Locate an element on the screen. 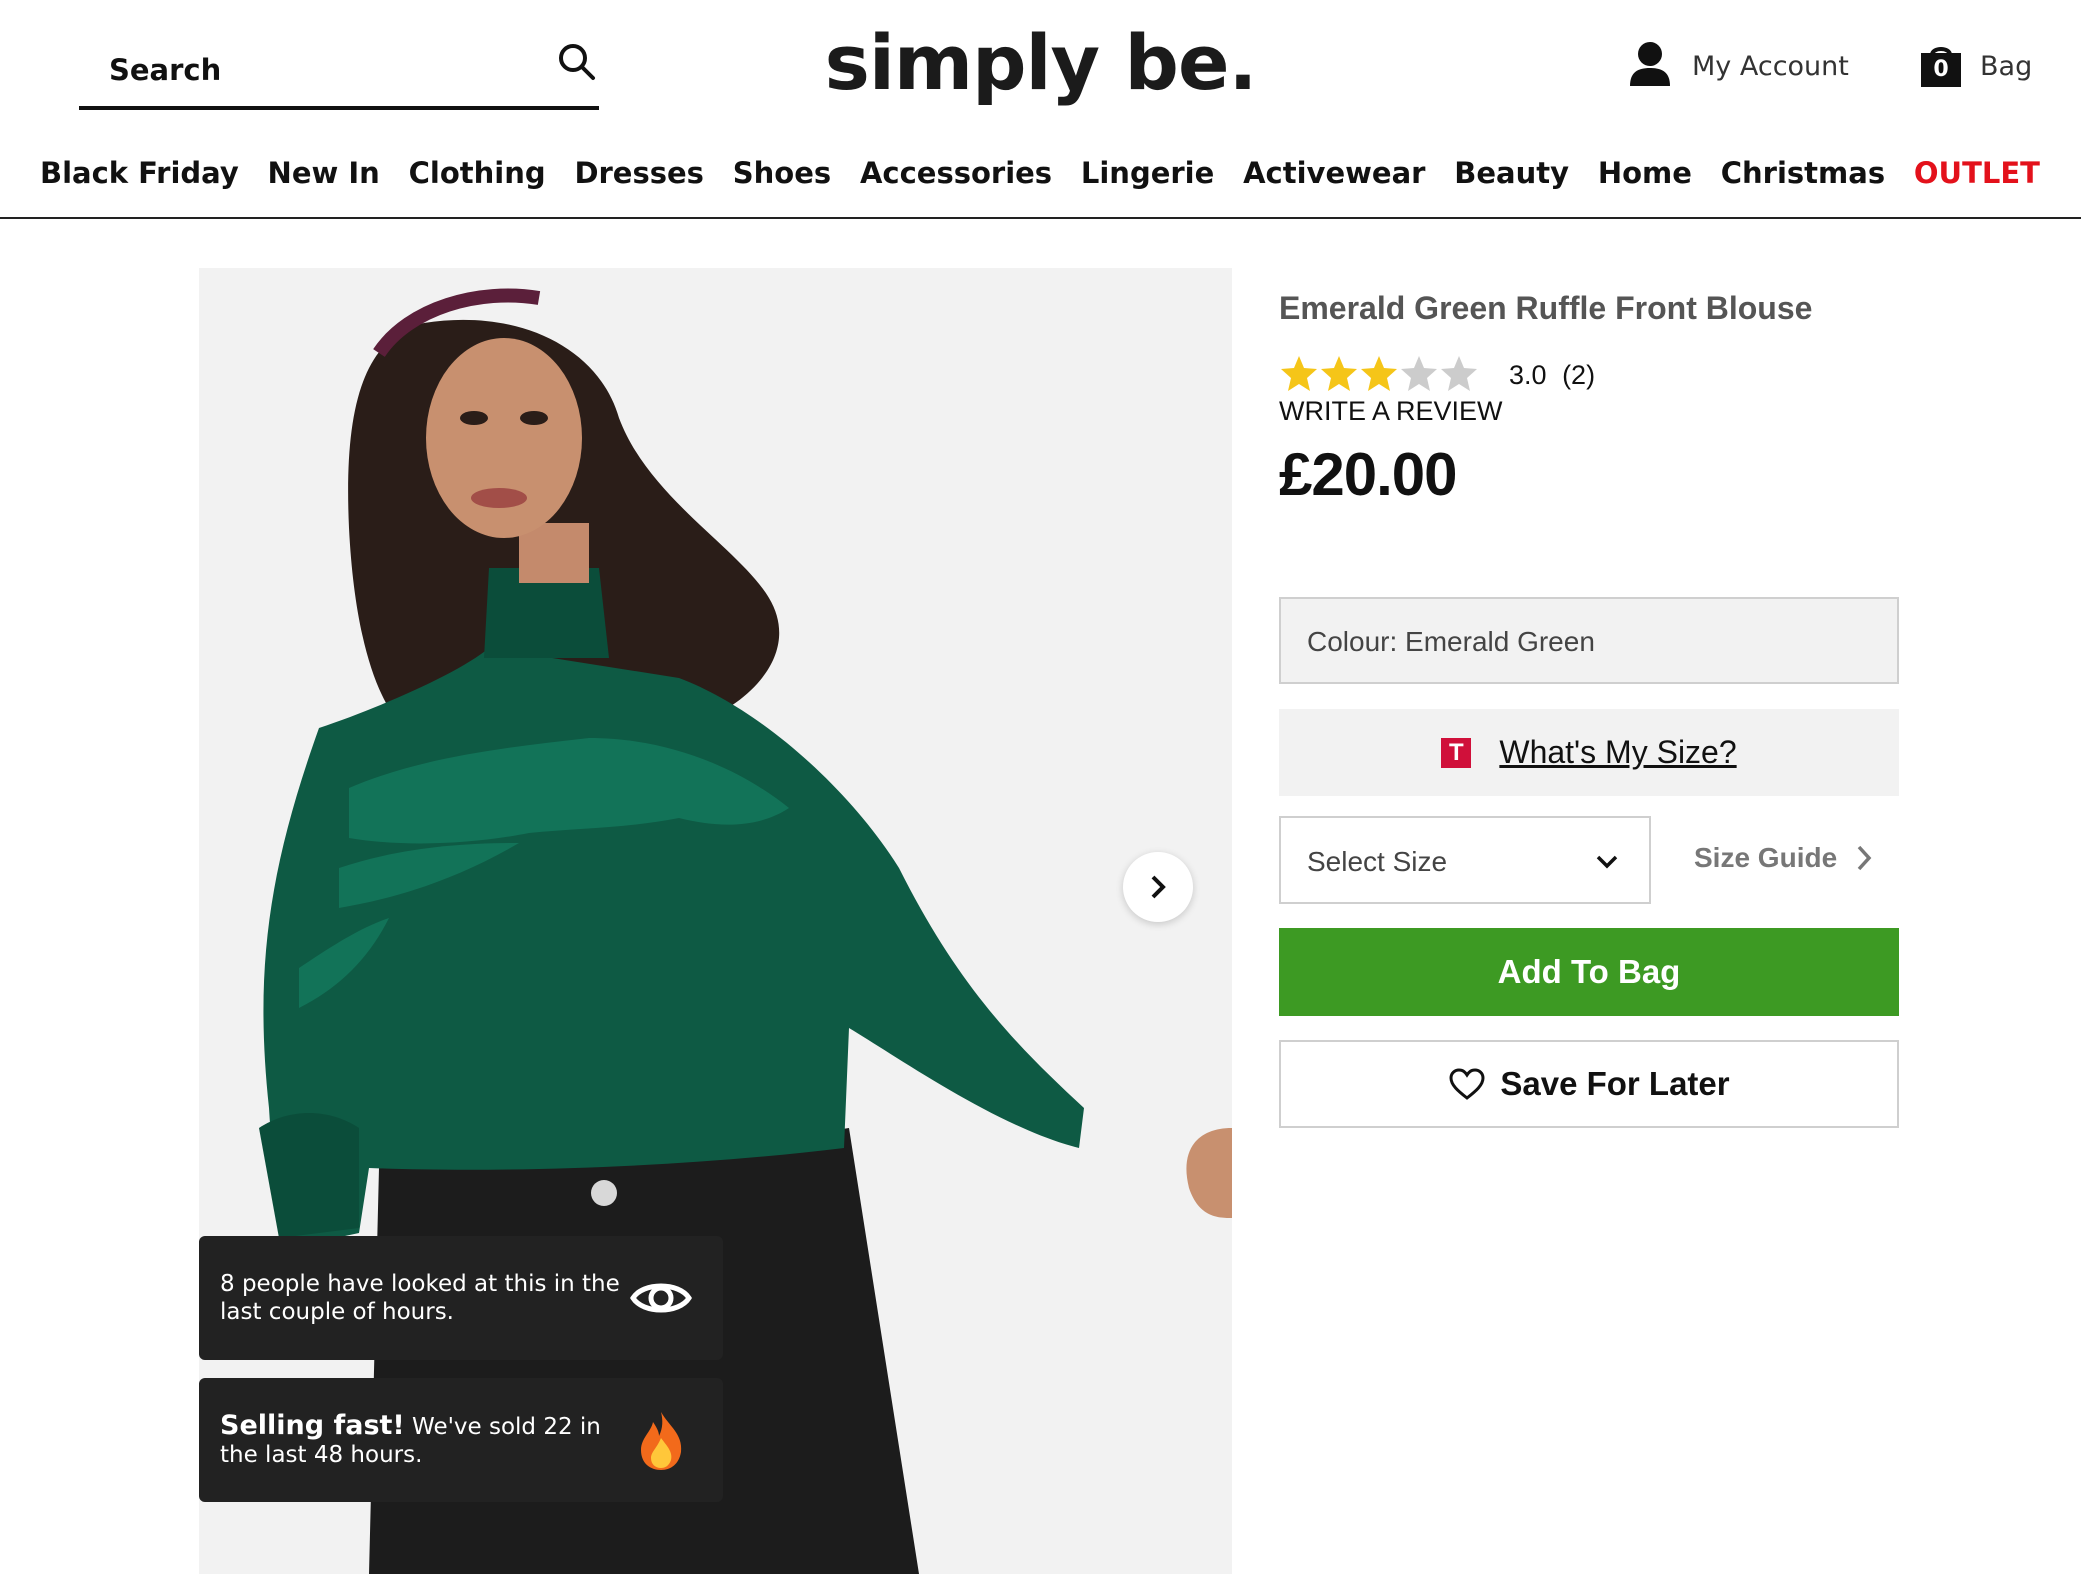  size-select: Select Size is located at coordinates (1465, 860).